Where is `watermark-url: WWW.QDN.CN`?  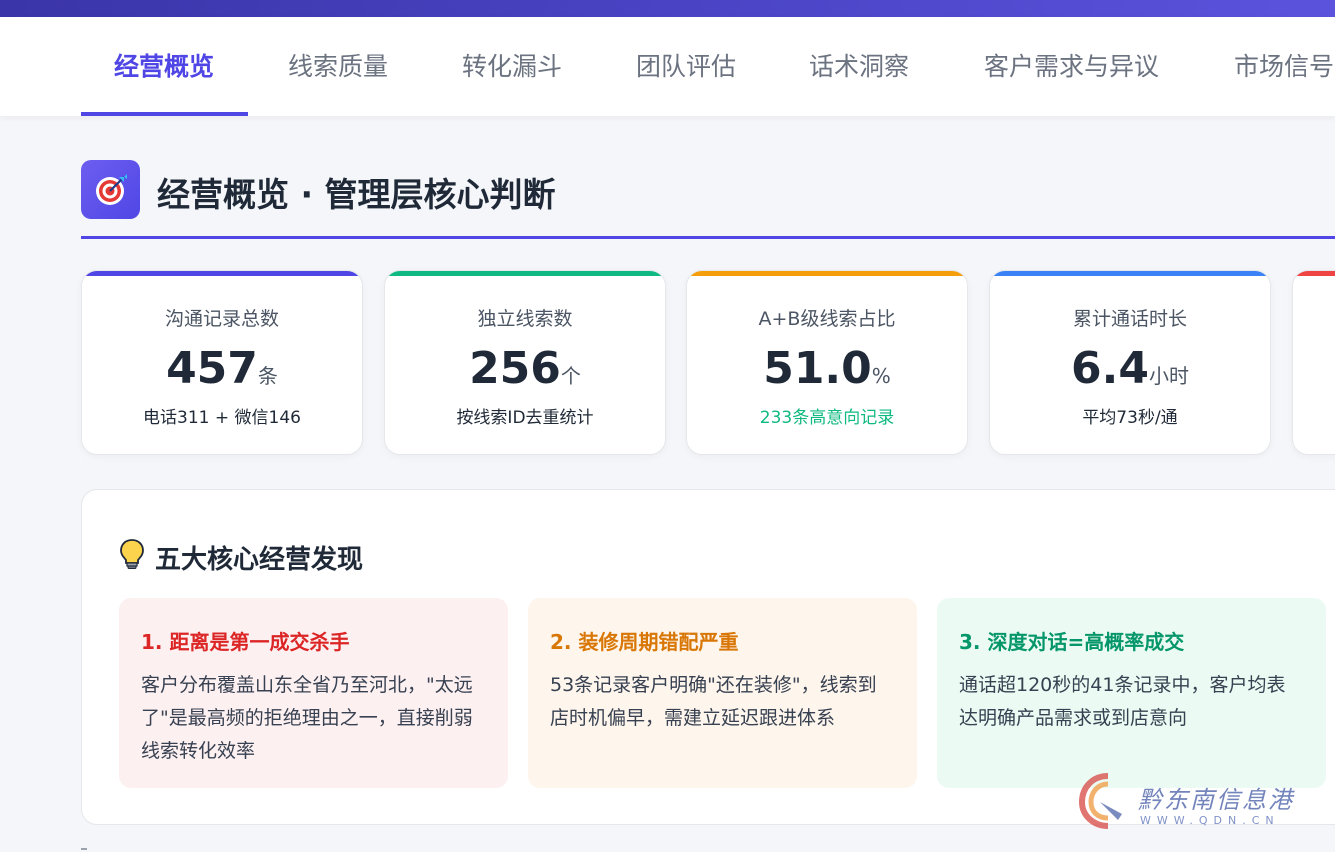
watermark-url: WWW.QDN.CN is located at coordinates (1210, 820).